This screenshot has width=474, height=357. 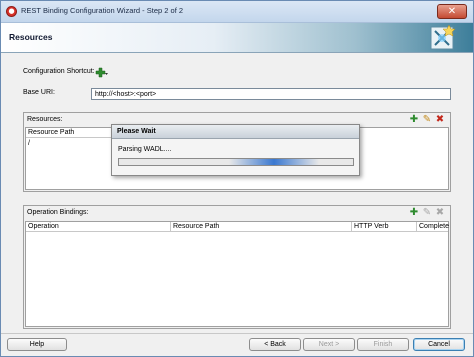 I want to click on add-binding-icon: ✚, so click(x=414, y=213).